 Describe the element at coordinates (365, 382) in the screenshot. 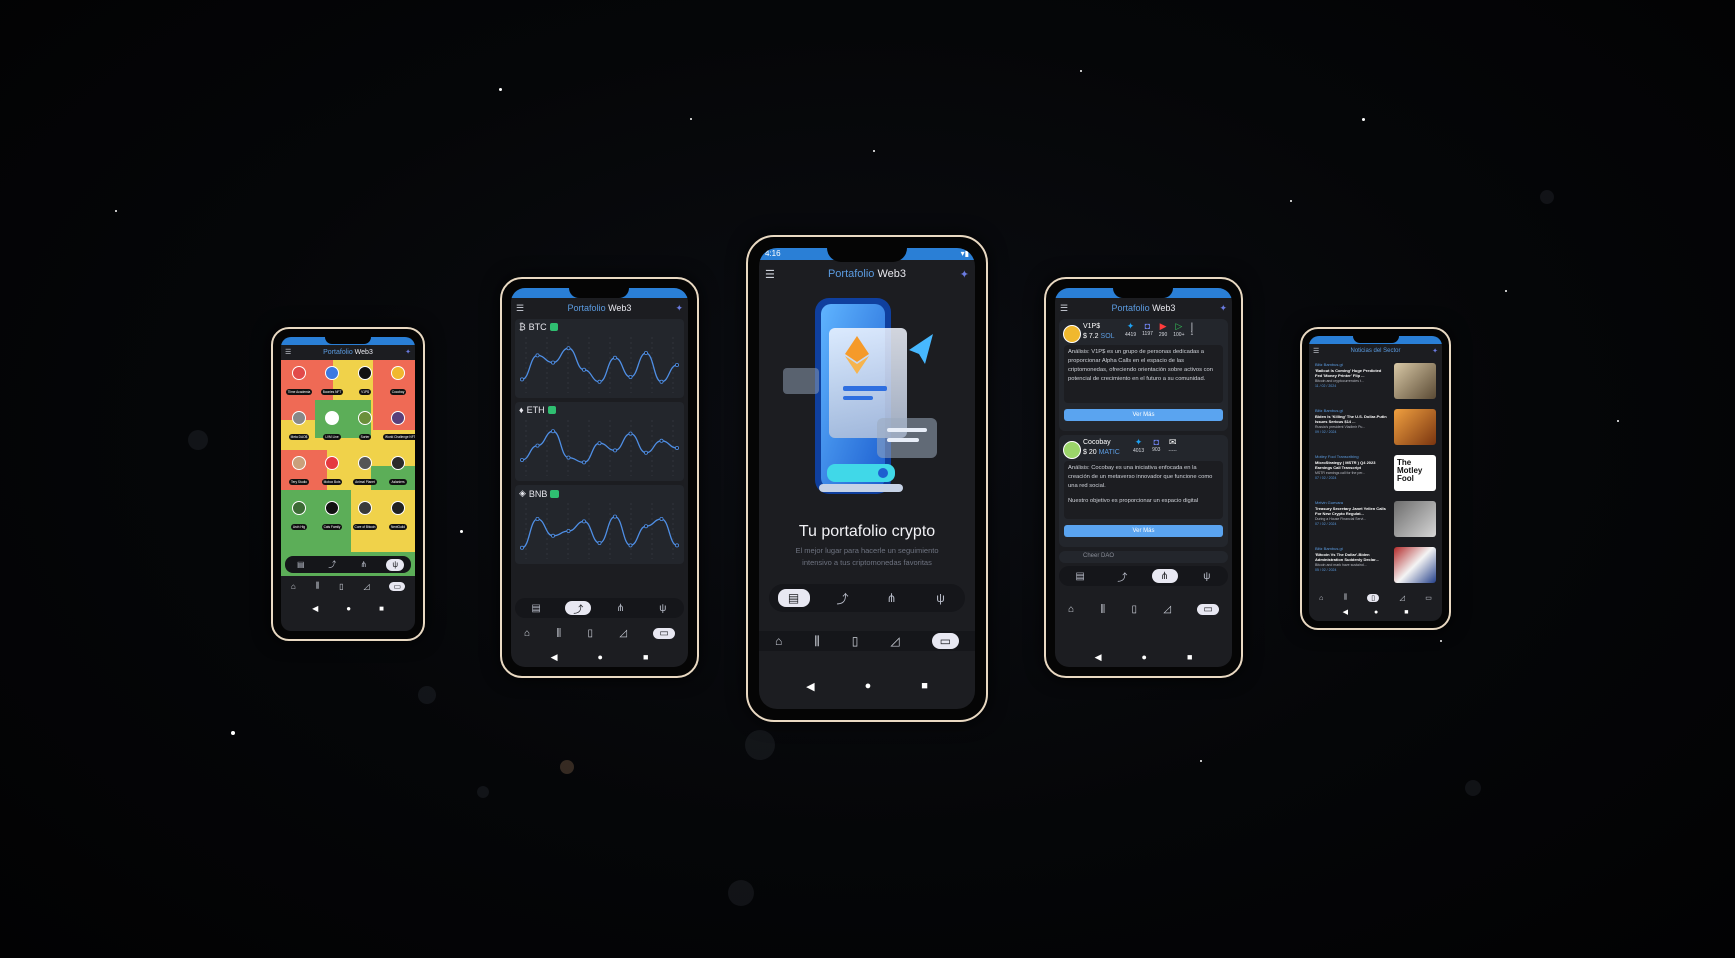

I see `nft-collection: V1P$` at that location.